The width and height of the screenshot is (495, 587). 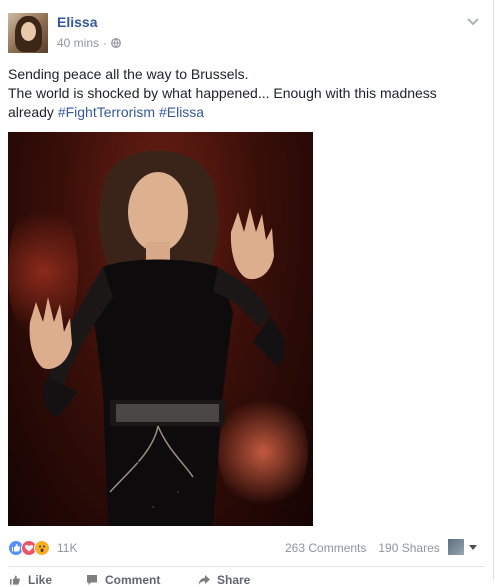 I want to click on comment-icon, so click(x=92, y=580).